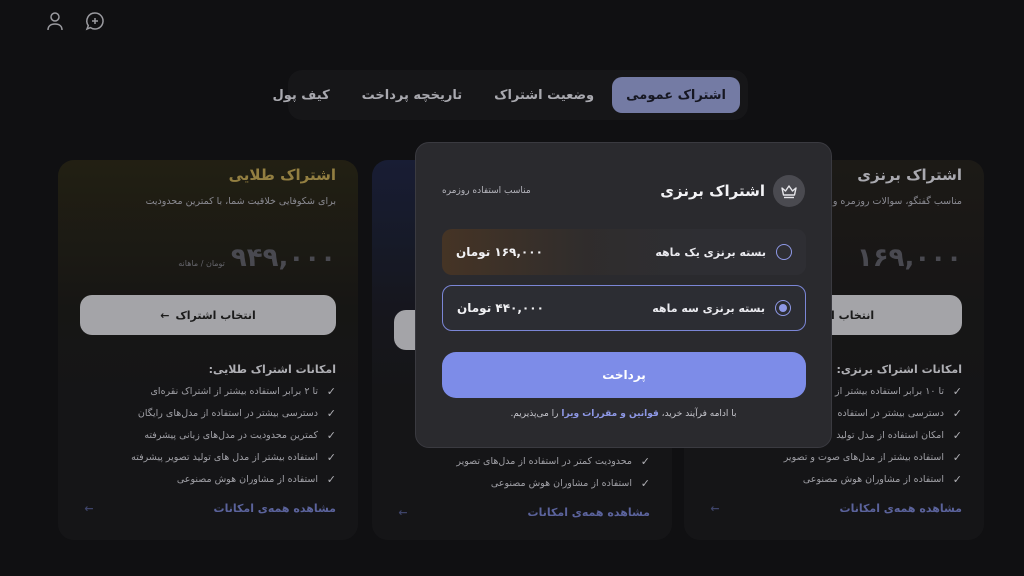 This screenshot has height=576, width=1024. What do you see at coordinates (500, 308) in the screenshot?
I see `option-price: ۴۴۰,۰۰۰ تومان` at bounding box center [500, 308].